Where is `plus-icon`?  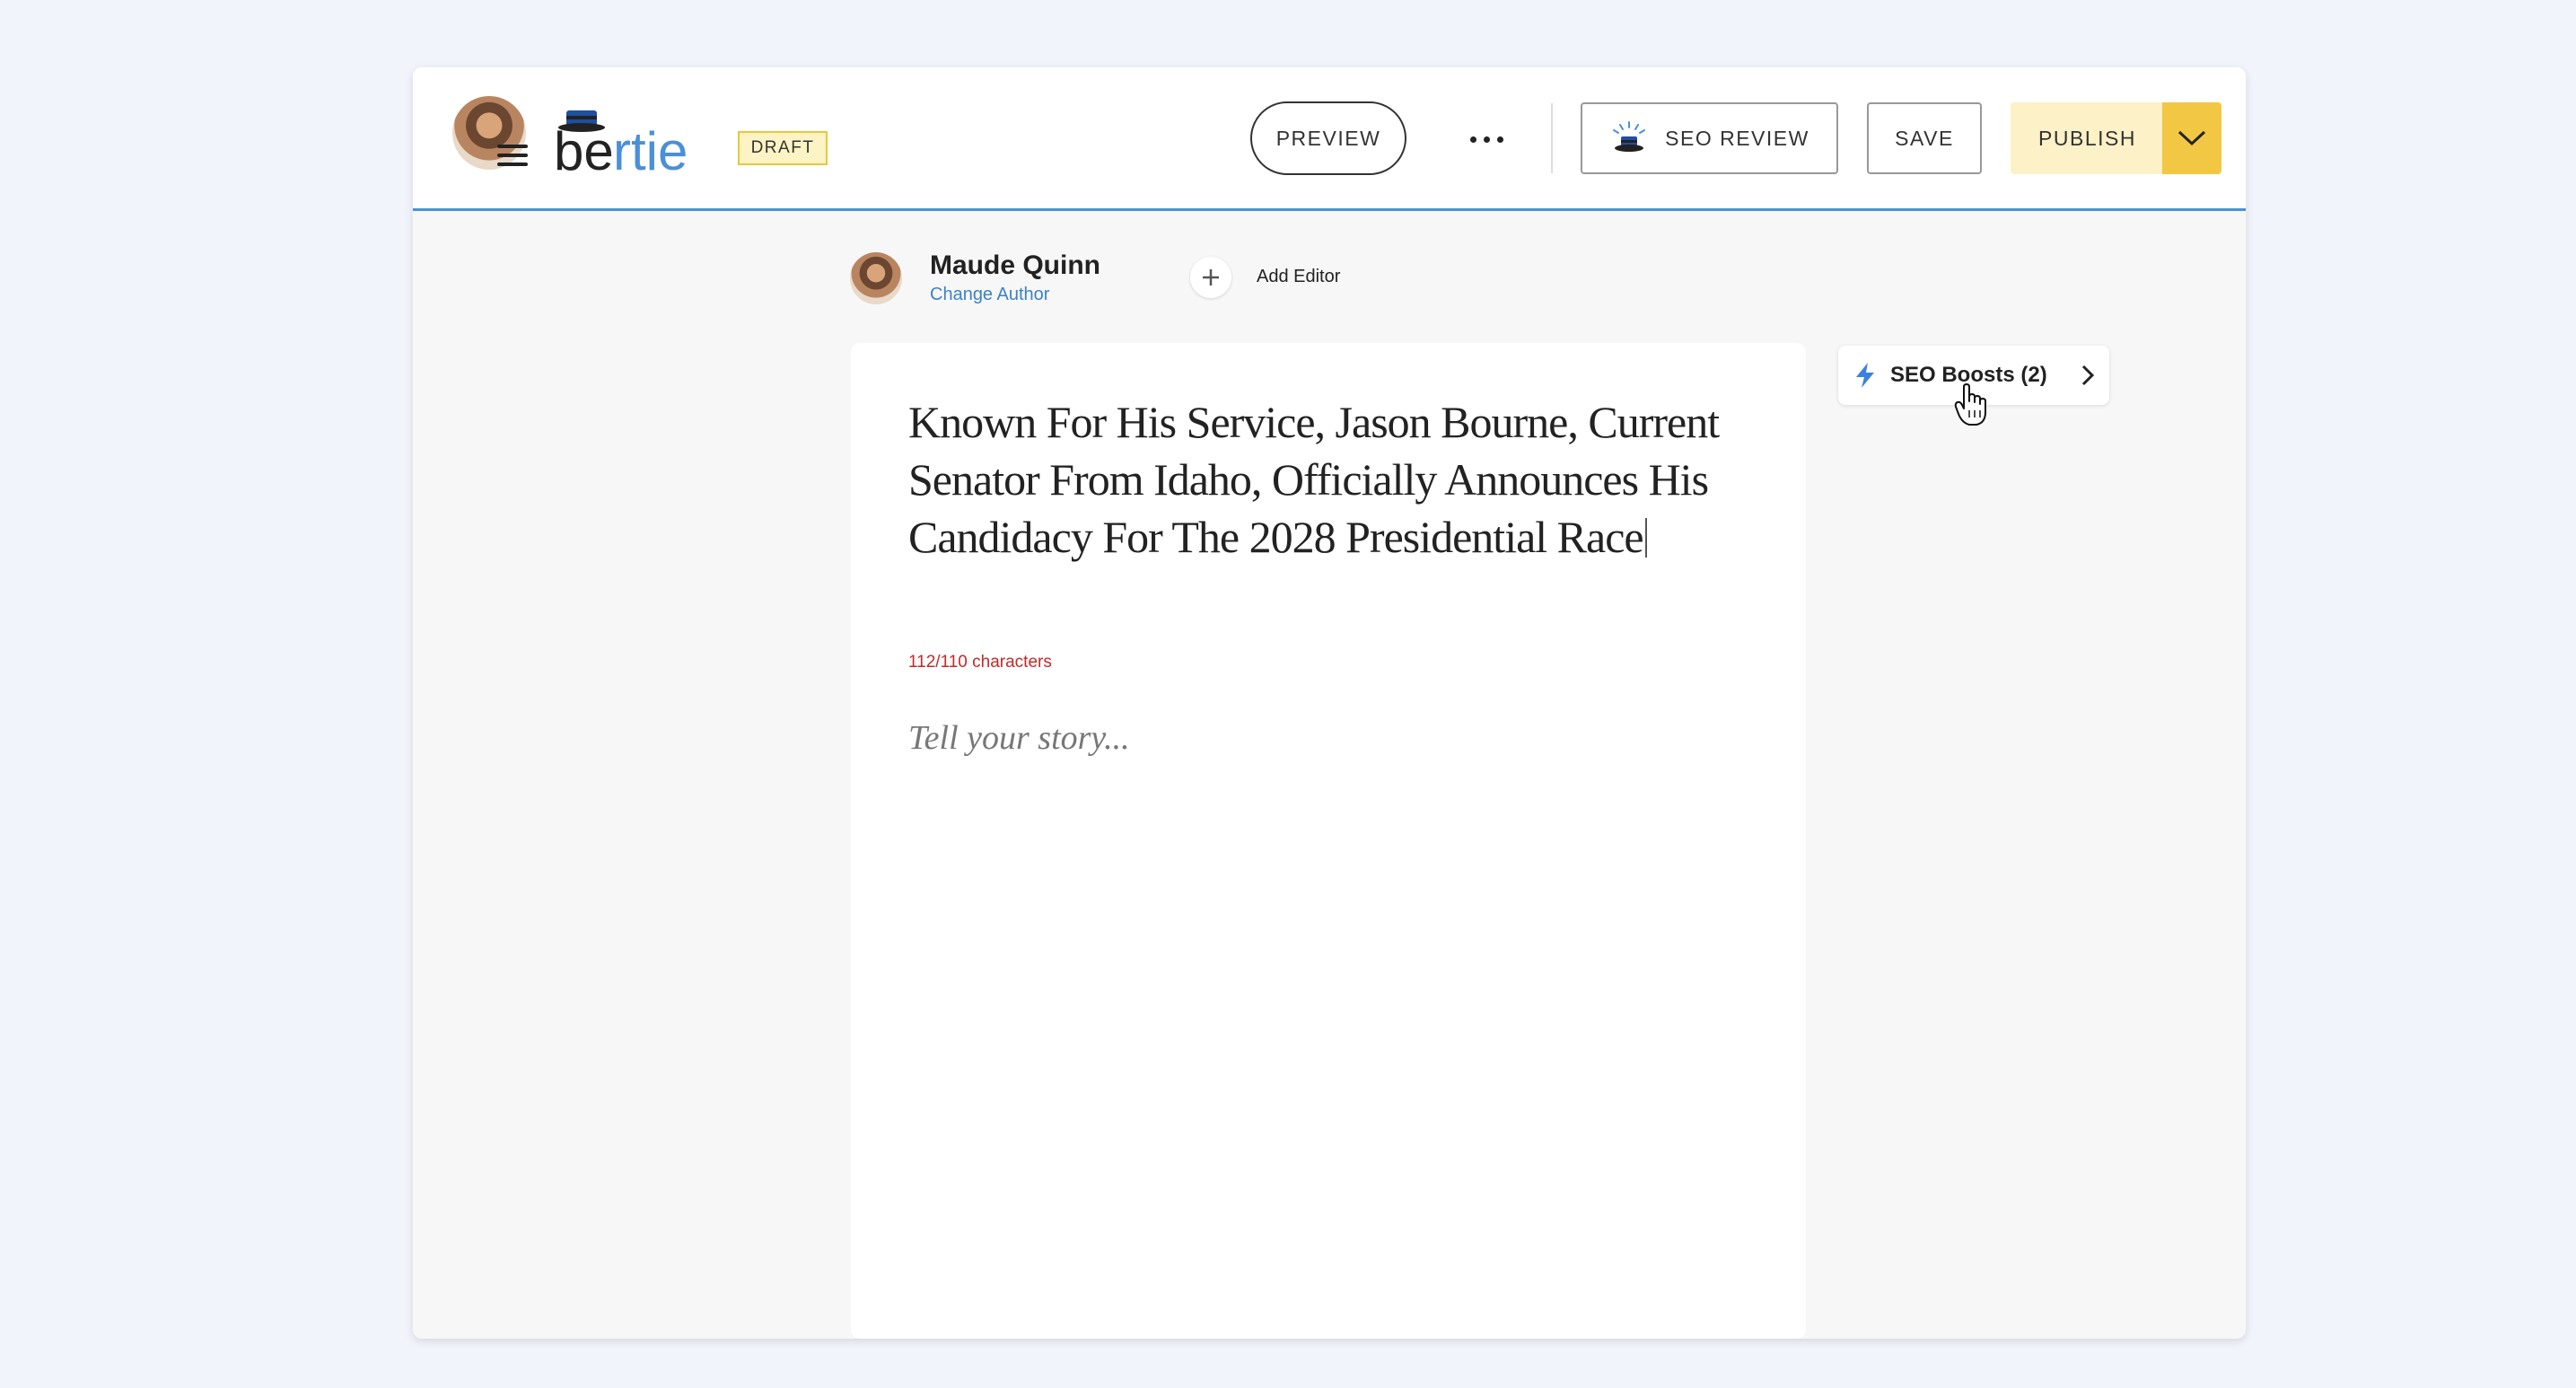 plus-icon is located at coordinates (1211, 277).